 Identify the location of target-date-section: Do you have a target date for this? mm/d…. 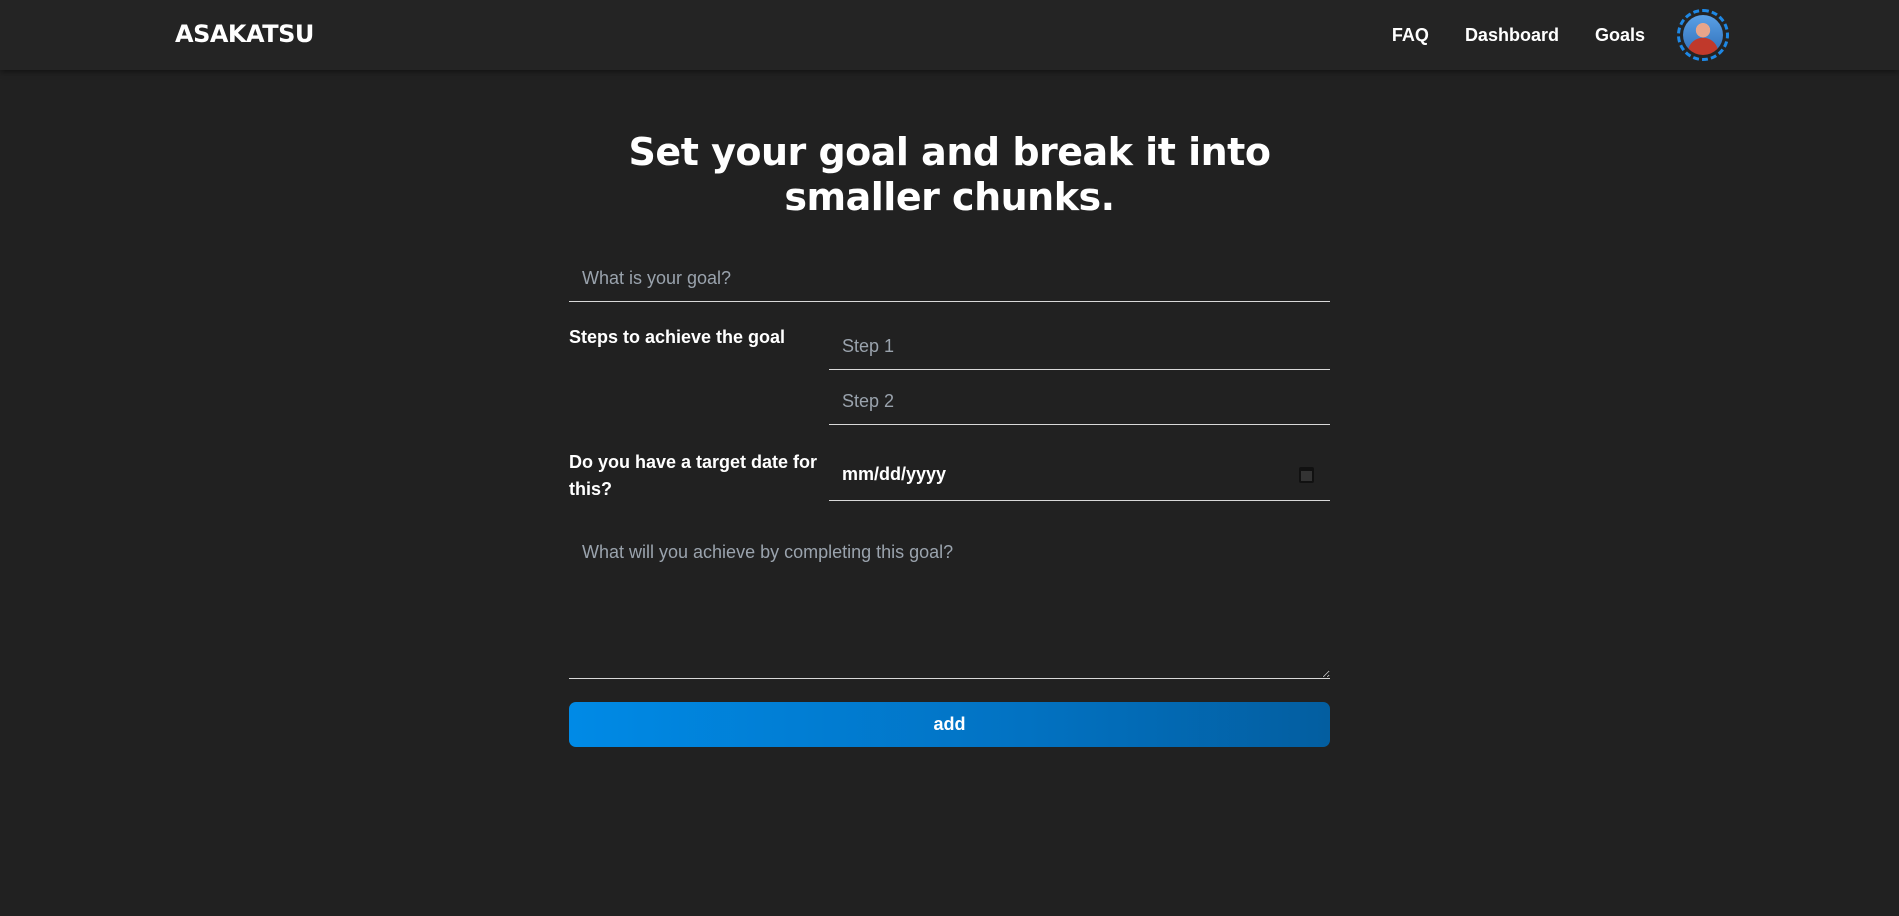
(949, 476).